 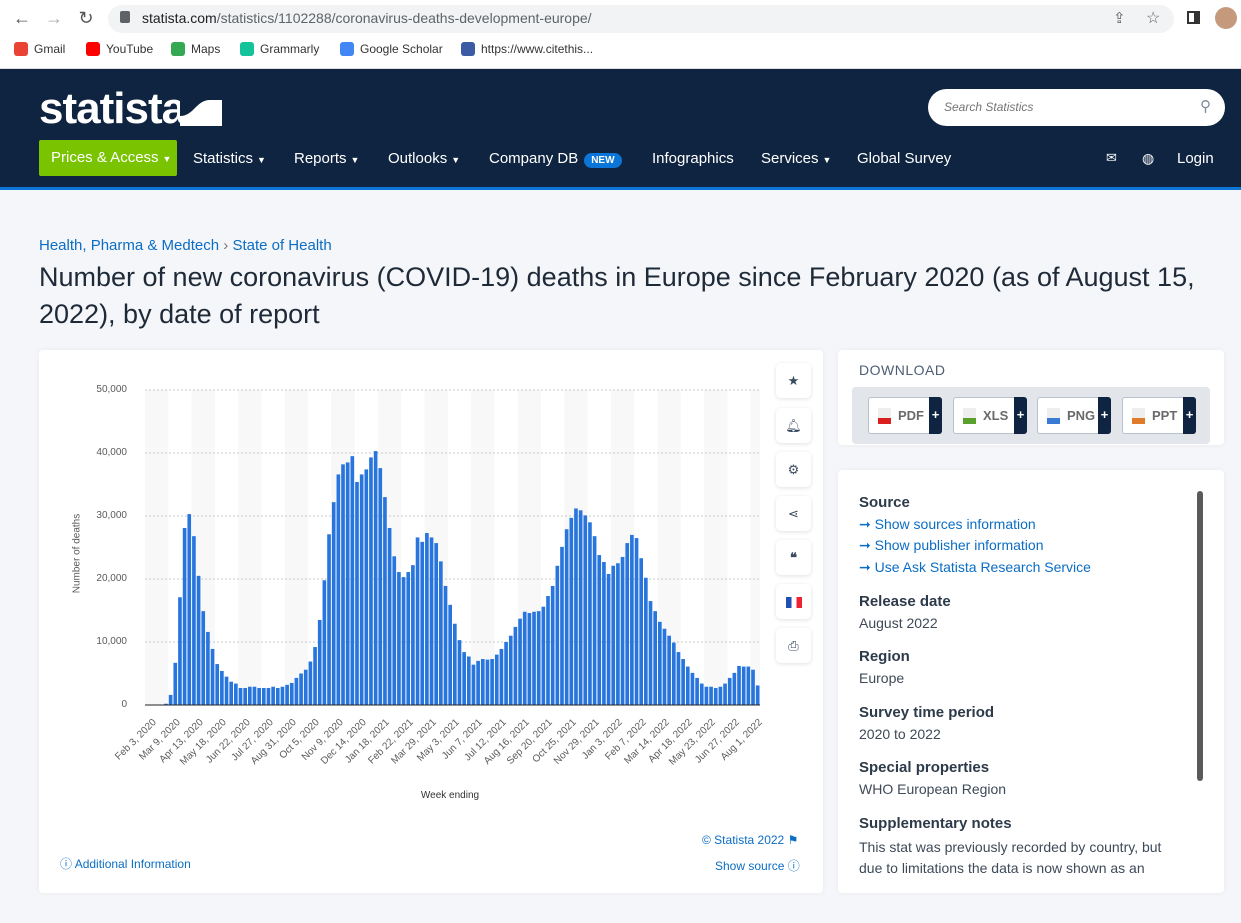 I want to click on quote-icon: ❝, so click(x=793, y=557).